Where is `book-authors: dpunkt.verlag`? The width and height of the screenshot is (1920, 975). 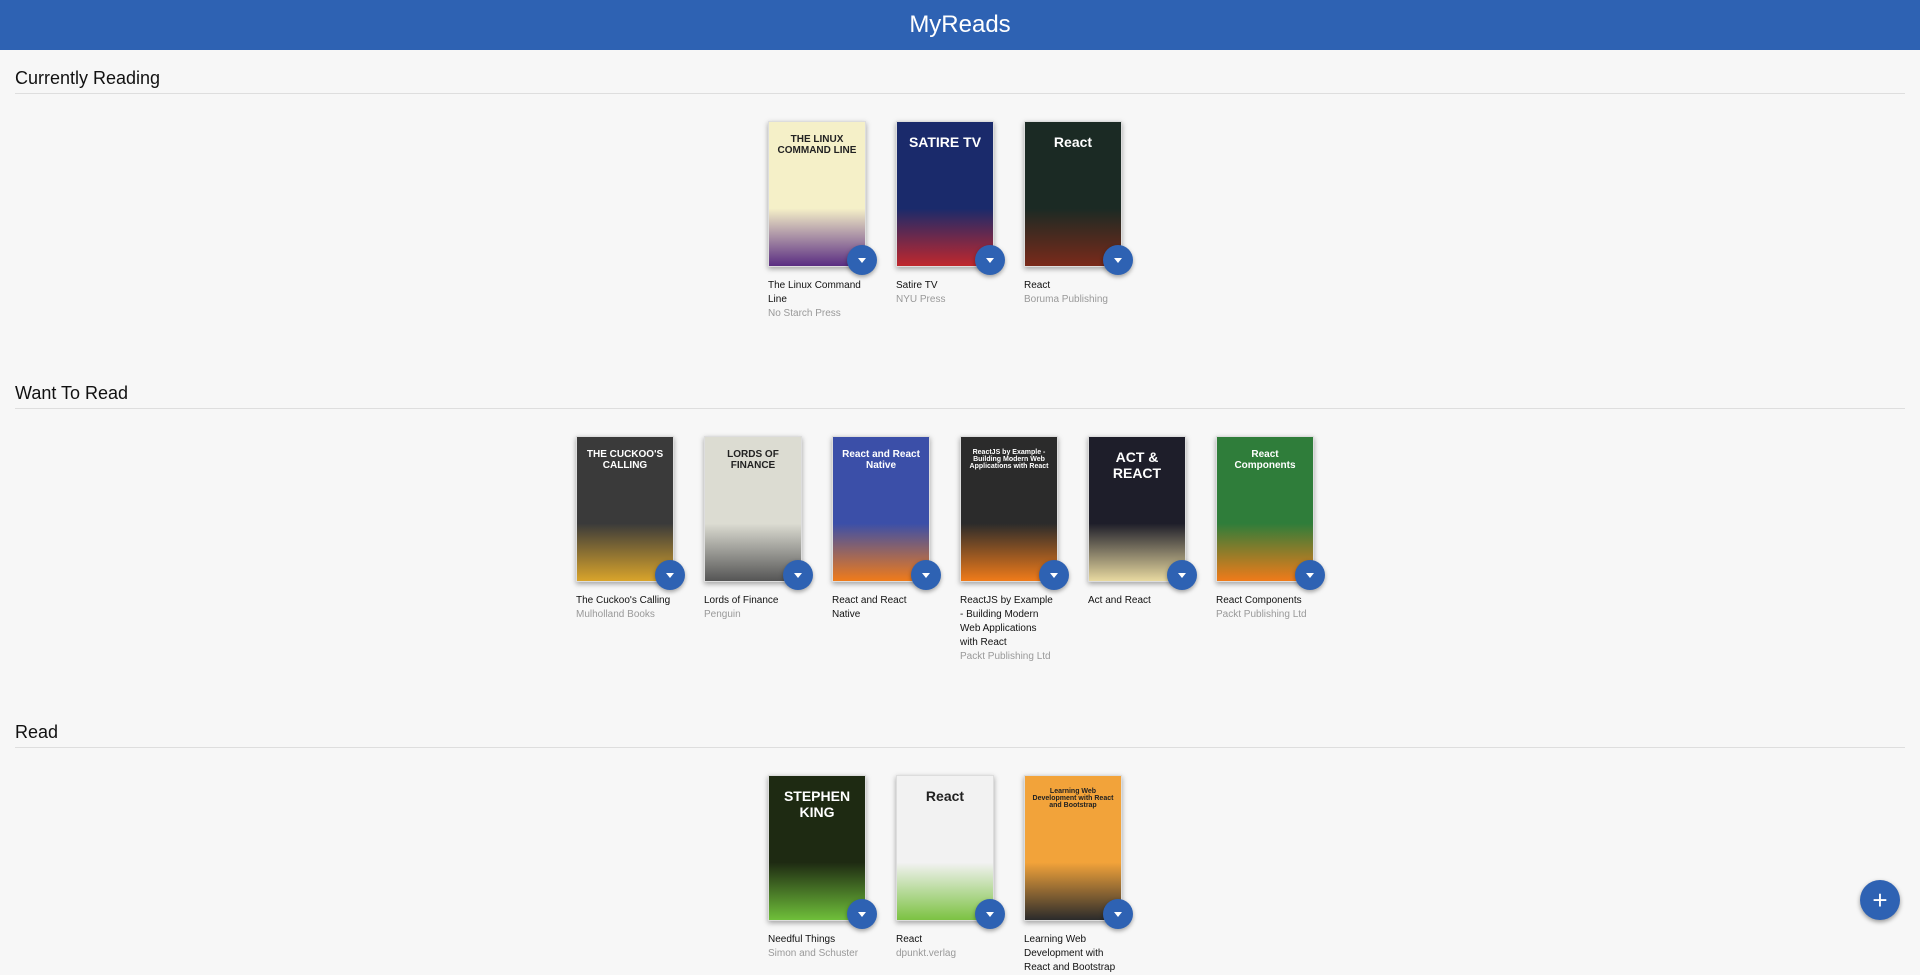 book-authors: dpunkt.verlag is located at coordinates (926, 953).